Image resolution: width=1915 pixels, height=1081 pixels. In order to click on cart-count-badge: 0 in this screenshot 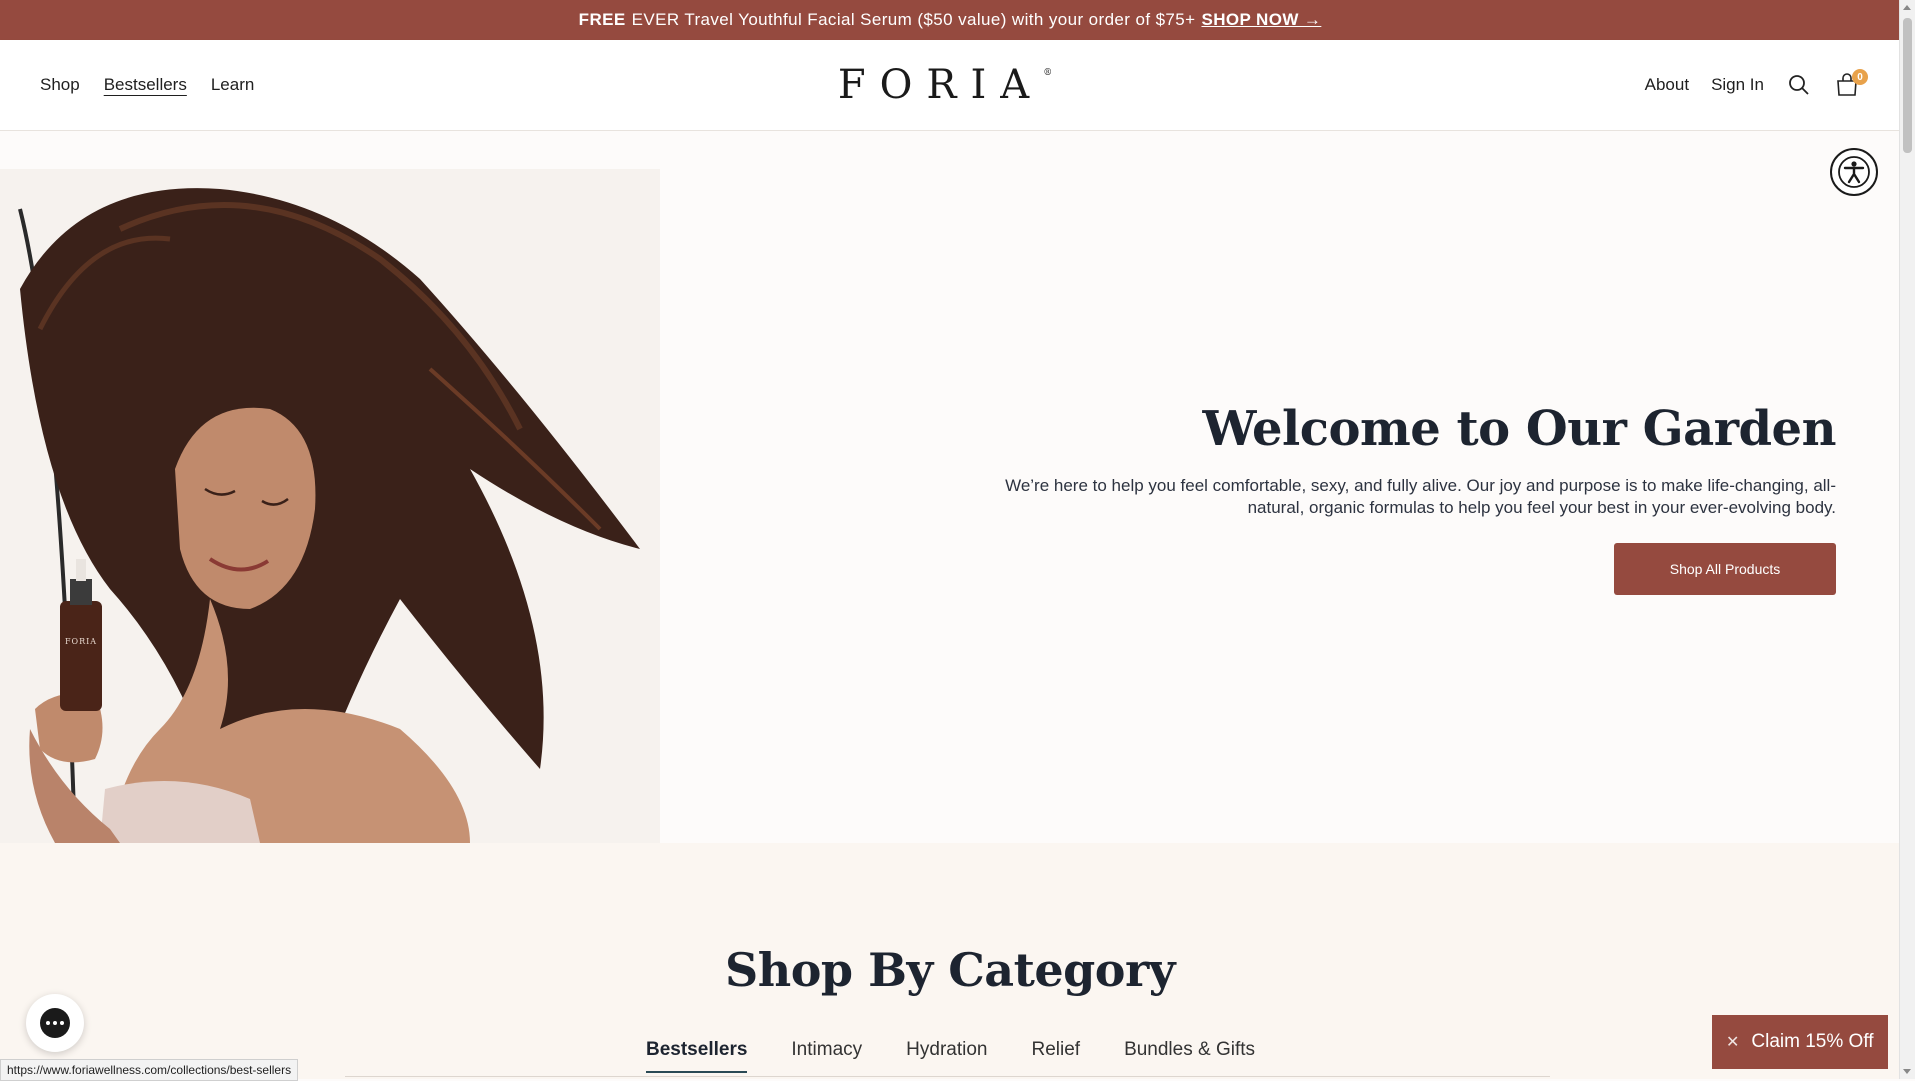, I will do `click(1860, 77)`.